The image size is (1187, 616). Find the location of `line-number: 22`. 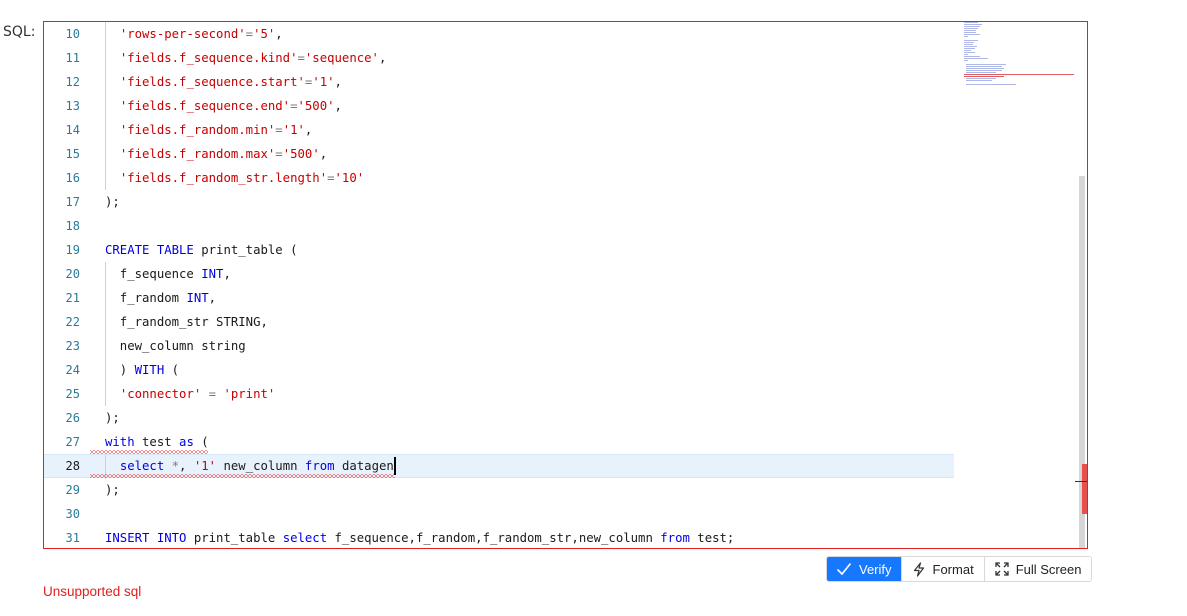

line-number: 22 is located at coordinates (72, 322).